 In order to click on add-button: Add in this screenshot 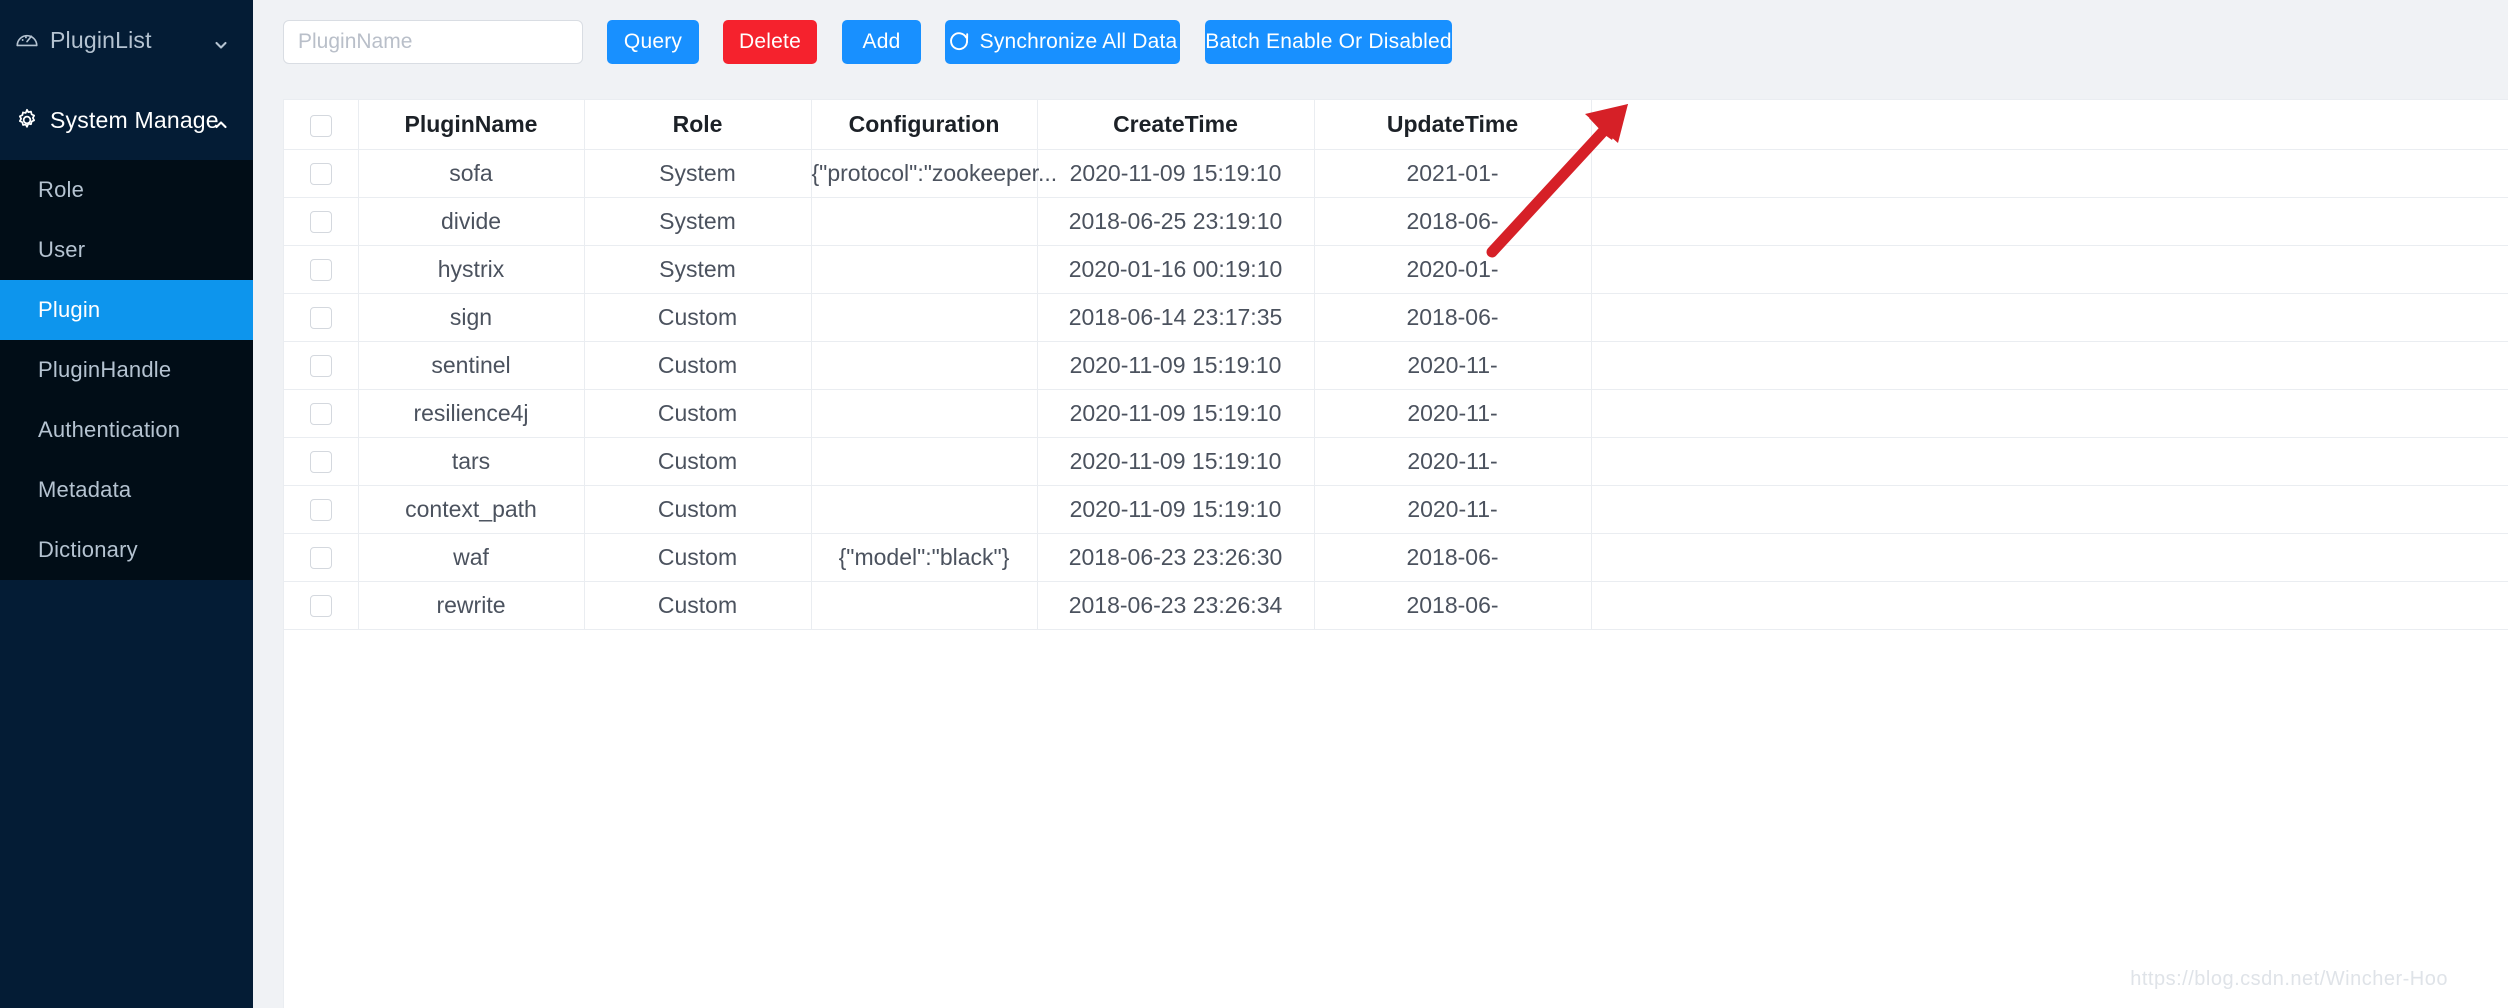, I will do `click(881, 42)`.